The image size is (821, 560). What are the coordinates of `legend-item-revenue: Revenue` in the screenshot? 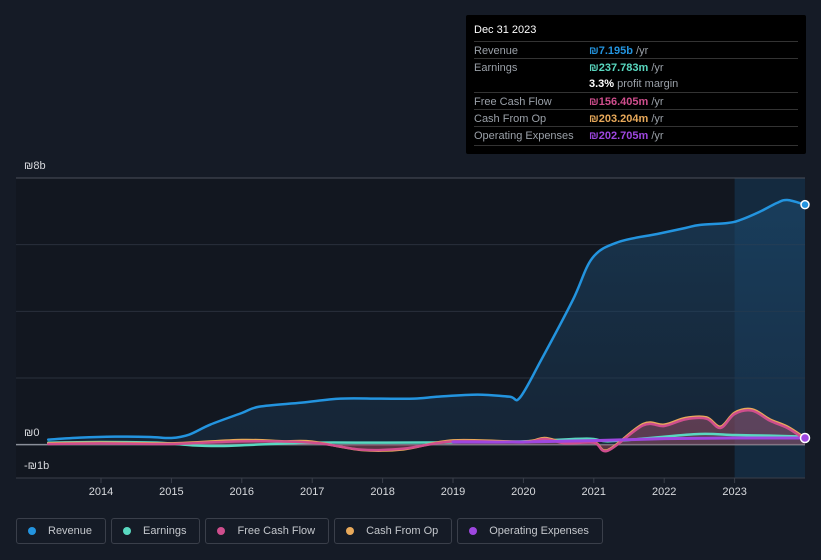 It's located at (61, 531).